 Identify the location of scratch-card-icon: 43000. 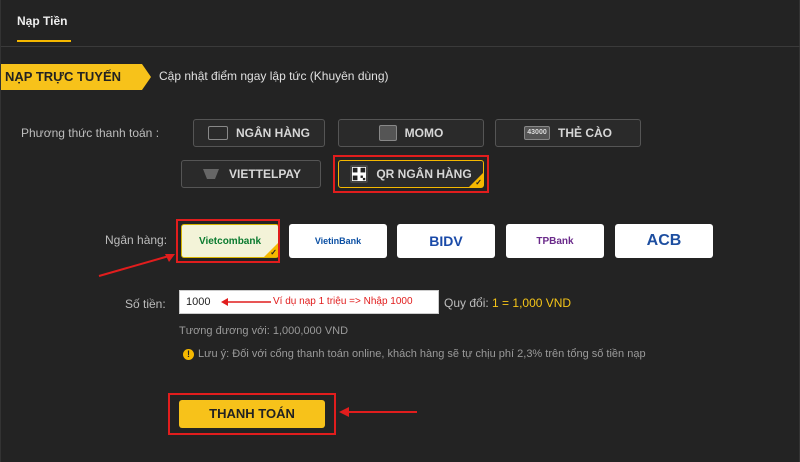
(537, 133).